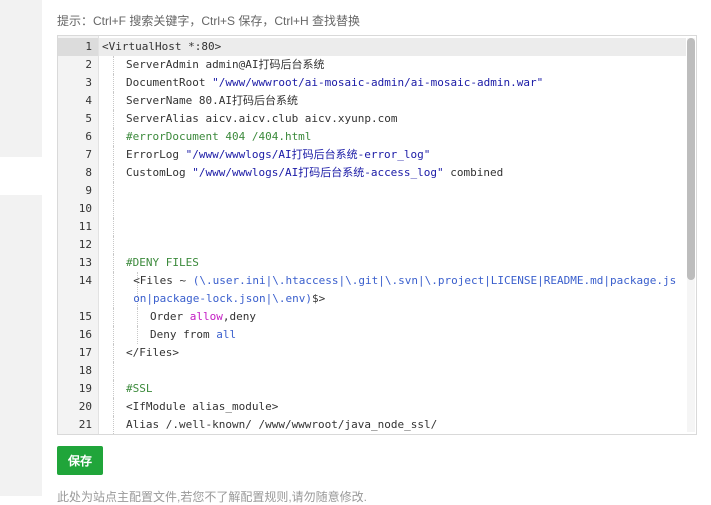 This screenshot has width=711, height=505. I want to click on code-line: 12, so click(372, 245).